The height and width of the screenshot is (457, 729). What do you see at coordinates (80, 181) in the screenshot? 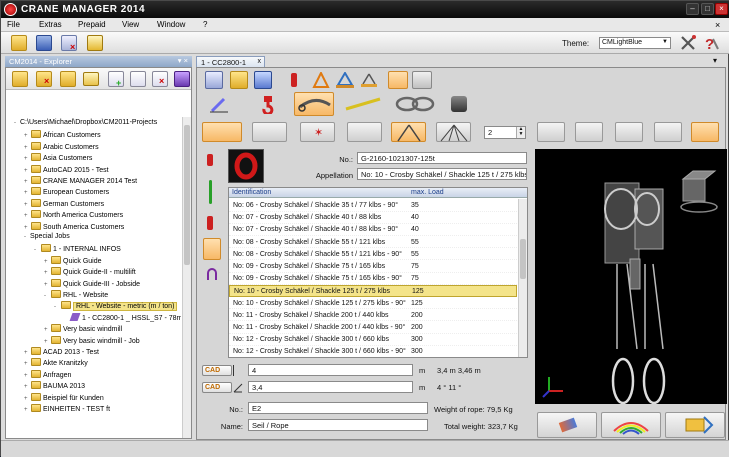
I see `tree-item: + CRANE MANAGER 2014 Test` at bounding box center [80, 181].